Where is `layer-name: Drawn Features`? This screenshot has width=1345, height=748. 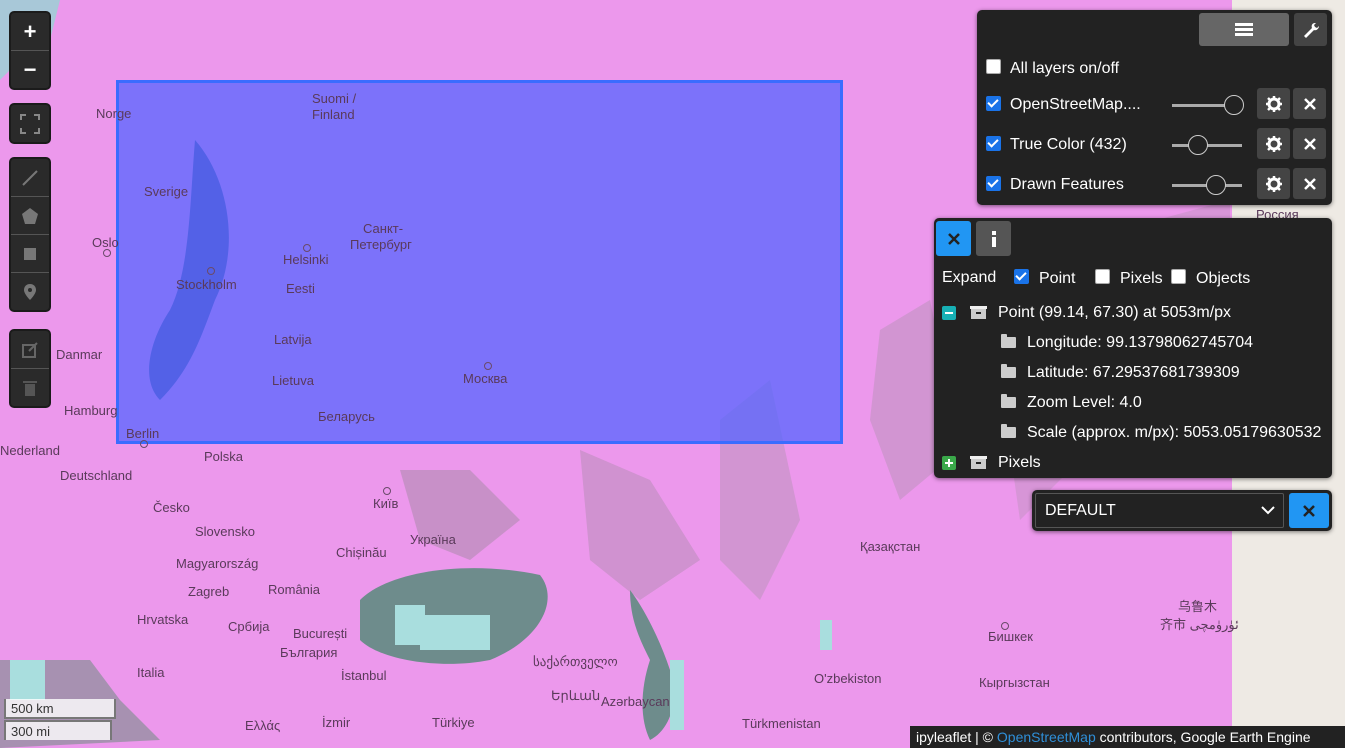
layer-name: Drawn Features is located at coordinates (1067, 184).